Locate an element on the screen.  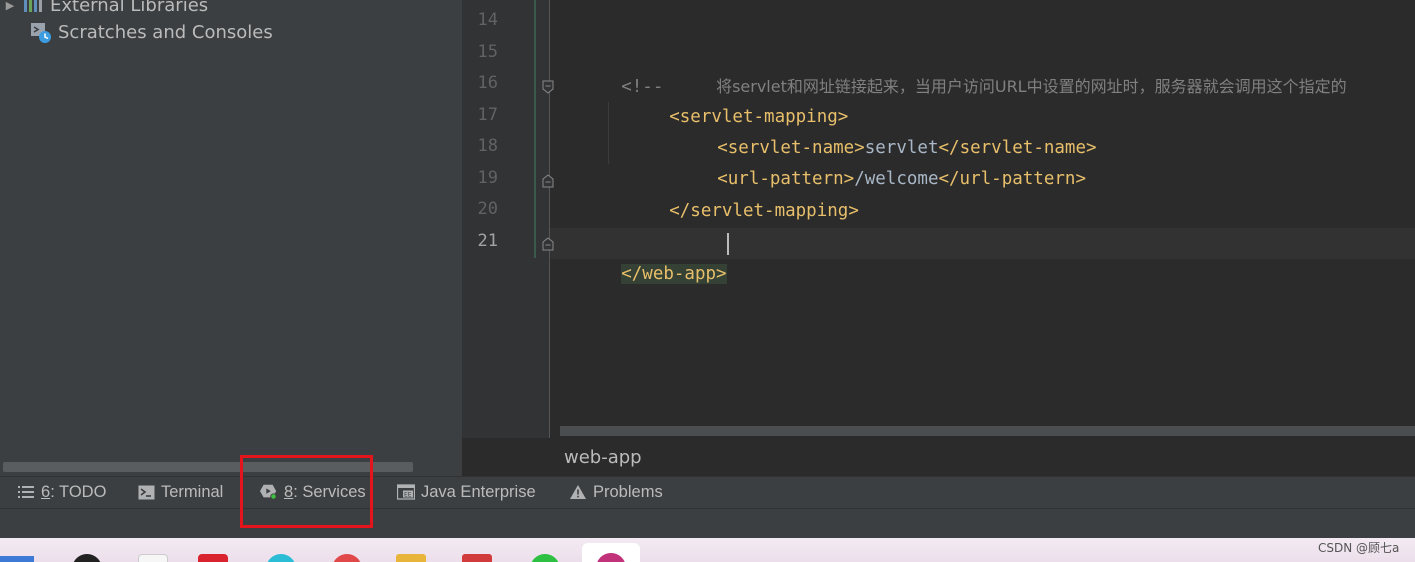
tree-item-label: Scratches and Consoles is located at coordinates (165, 32).